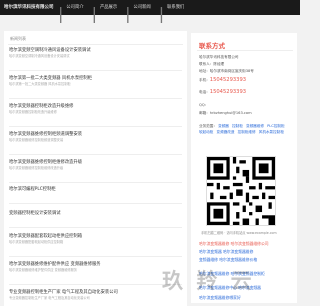  What do you see at coordinates (18, 38) in the screenshot?
I see `article-list-title: 新闻列表` at bounding box center [18, 38].